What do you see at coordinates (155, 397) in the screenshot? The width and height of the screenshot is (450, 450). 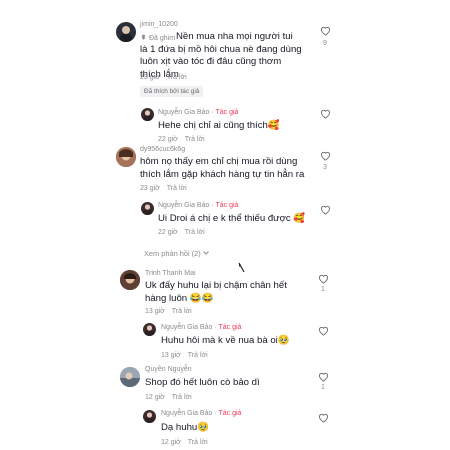 I see `comment-time: 12 giờ` at bounding box center [155, 397].